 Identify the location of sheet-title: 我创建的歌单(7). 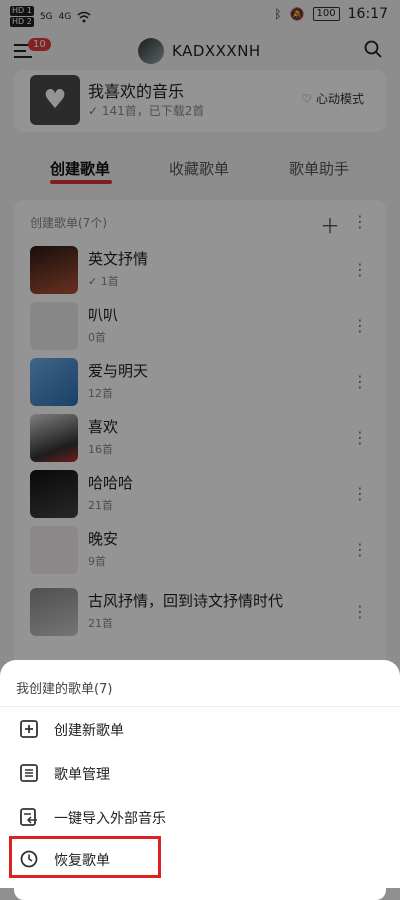
(64, 689).